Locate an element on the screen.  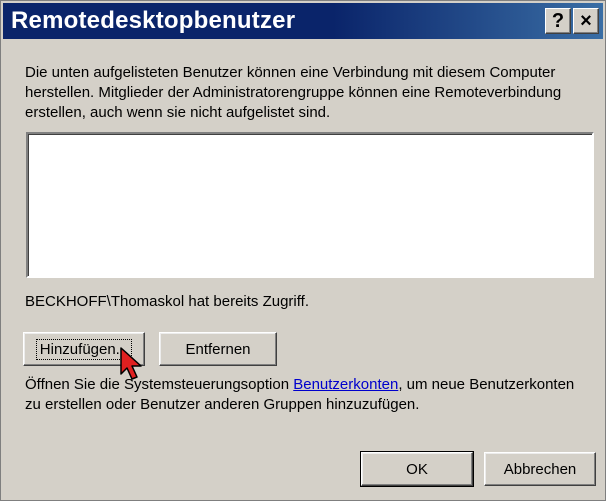
help-button: ? is located at coordinates (558, 21).